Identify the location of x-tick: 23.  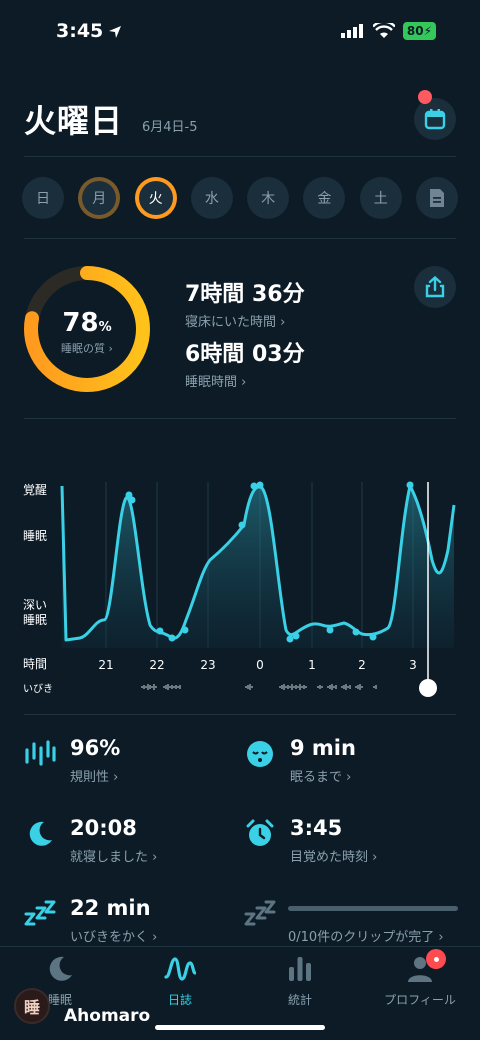
(208, 665).